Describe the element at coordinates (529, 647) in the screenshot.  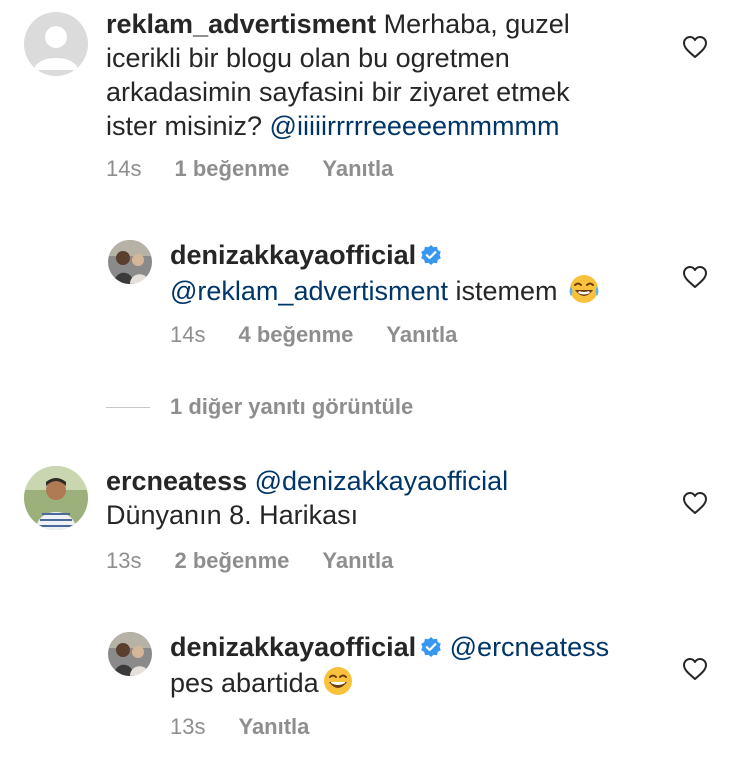
I see `comment-mention: @ercneatess` at that location.